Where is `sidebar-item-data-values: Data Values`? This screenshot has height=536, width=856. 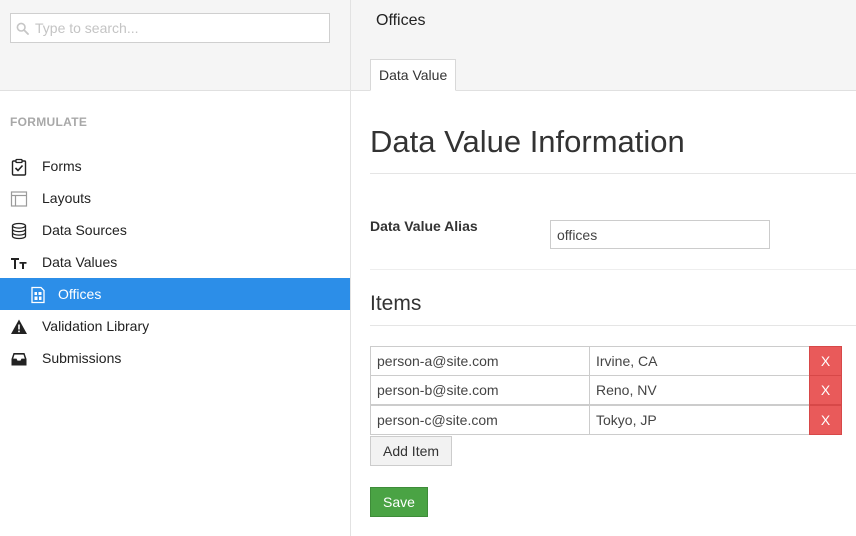
sidebar-item-data-values: Data Values is located at coordinates (175, 262).